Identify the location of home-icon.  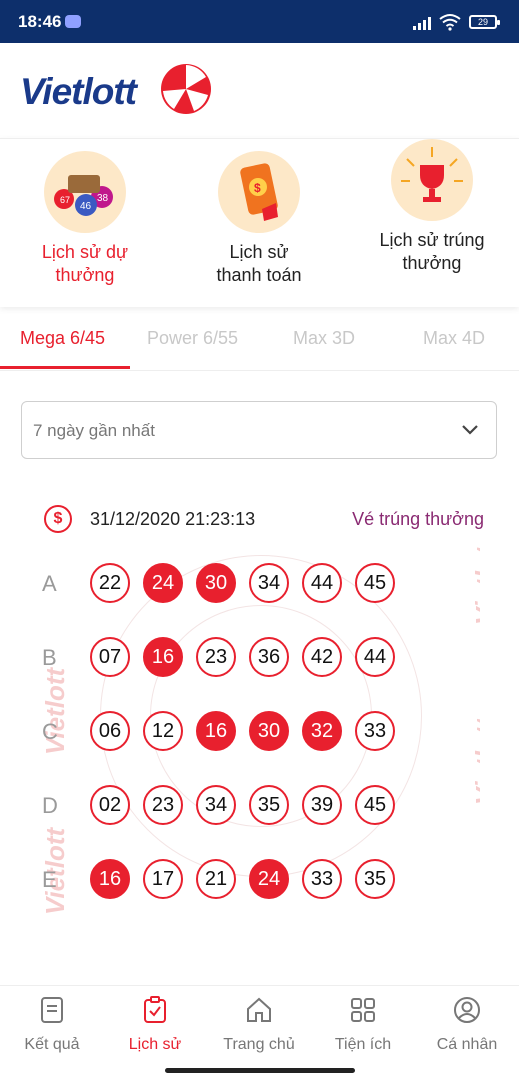
(259, 1009).